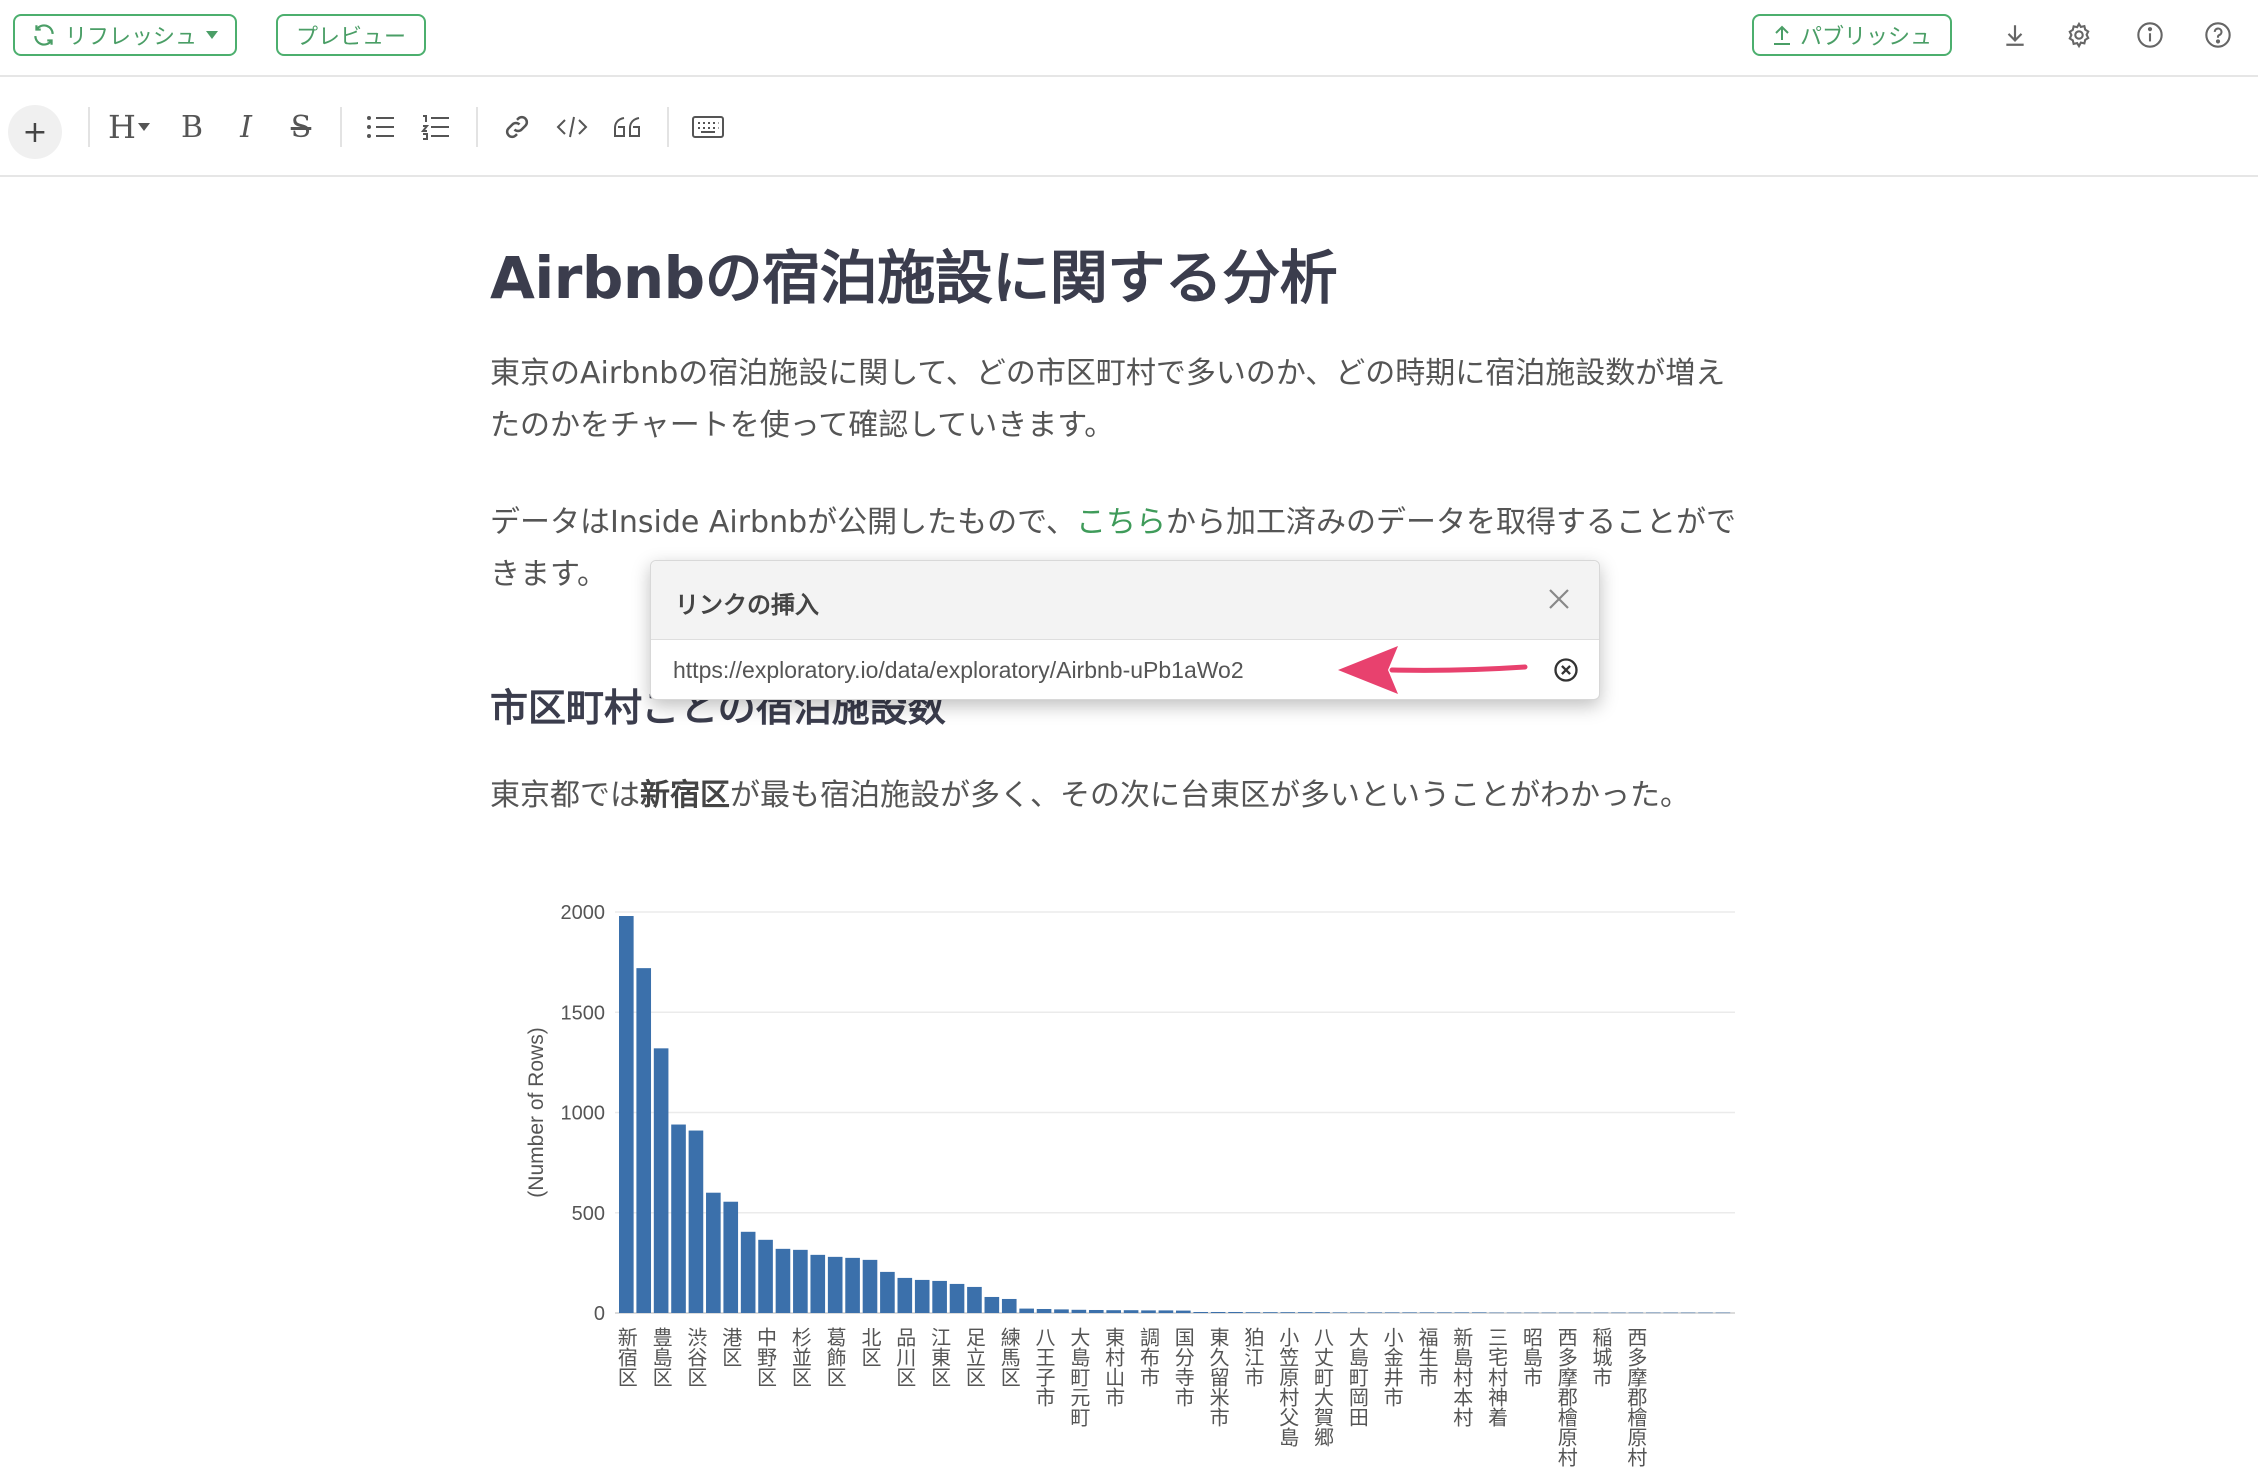  I want to click on italic-button: I, so click(246, 127).